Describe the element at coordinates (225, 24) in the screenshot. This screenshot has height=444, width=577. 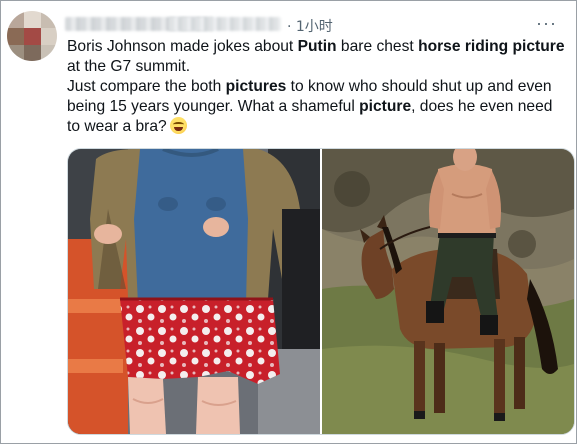
I see `author-handle-redacted` at that location.